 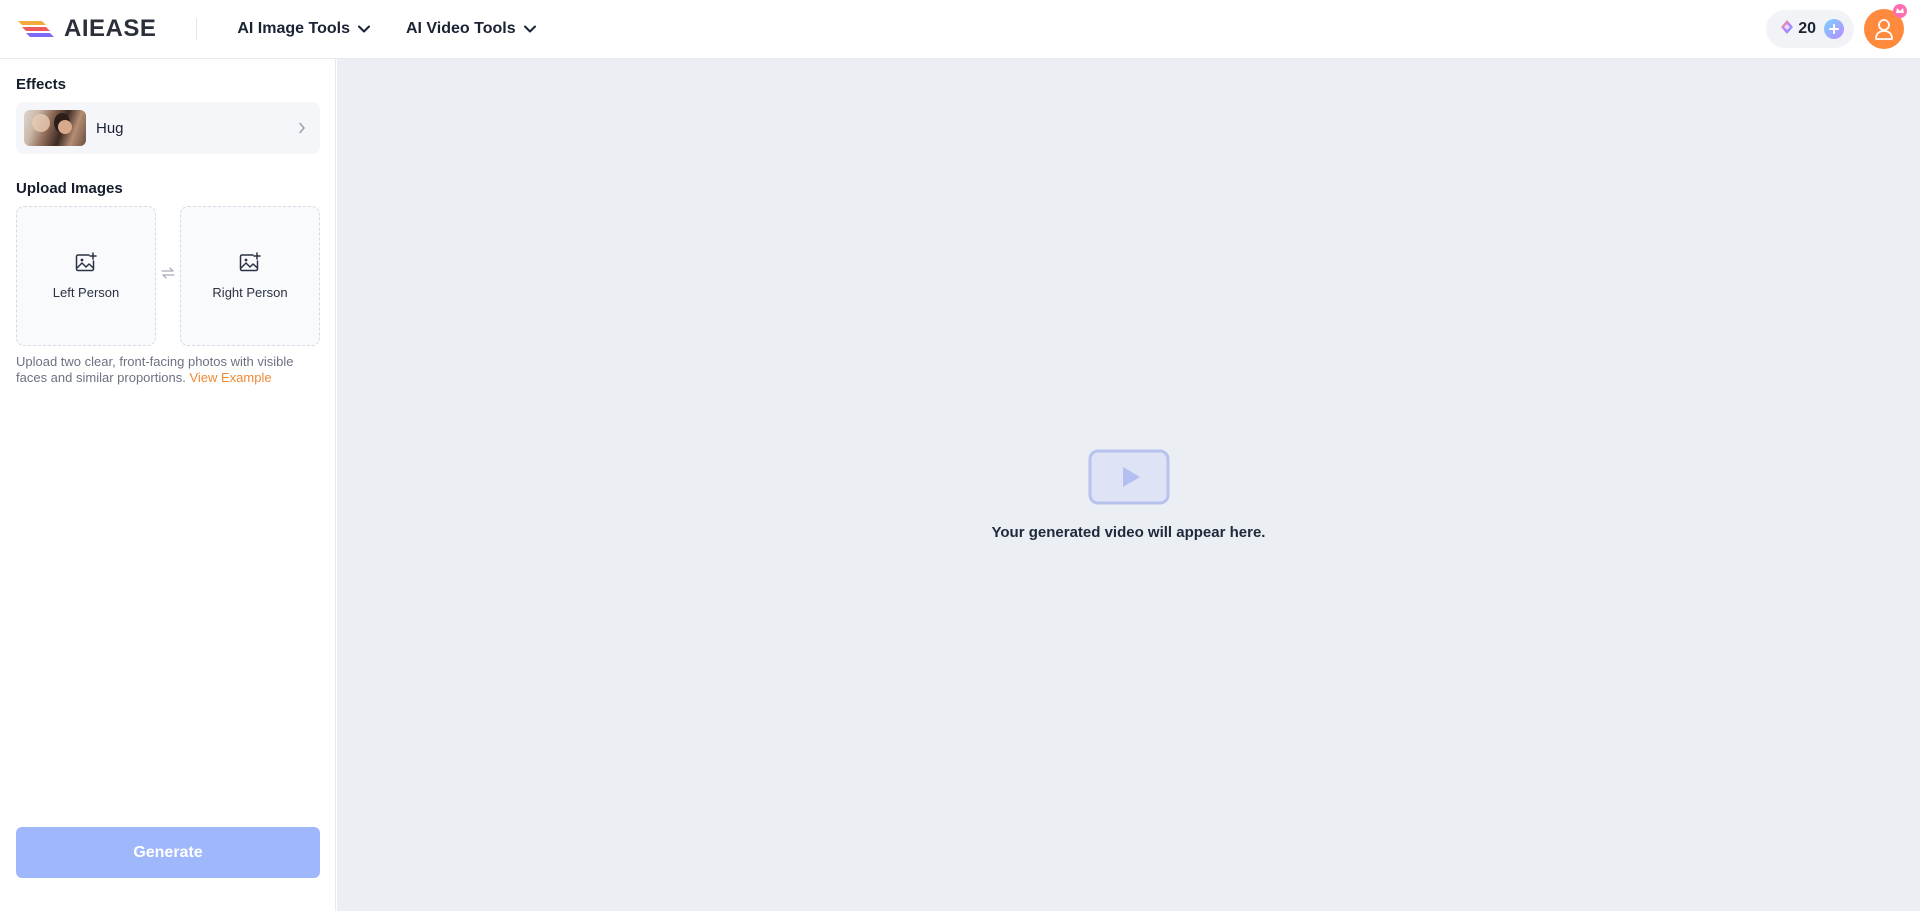 I want to click on upload-images-title: Upload Images, so click(x=69, y=188).